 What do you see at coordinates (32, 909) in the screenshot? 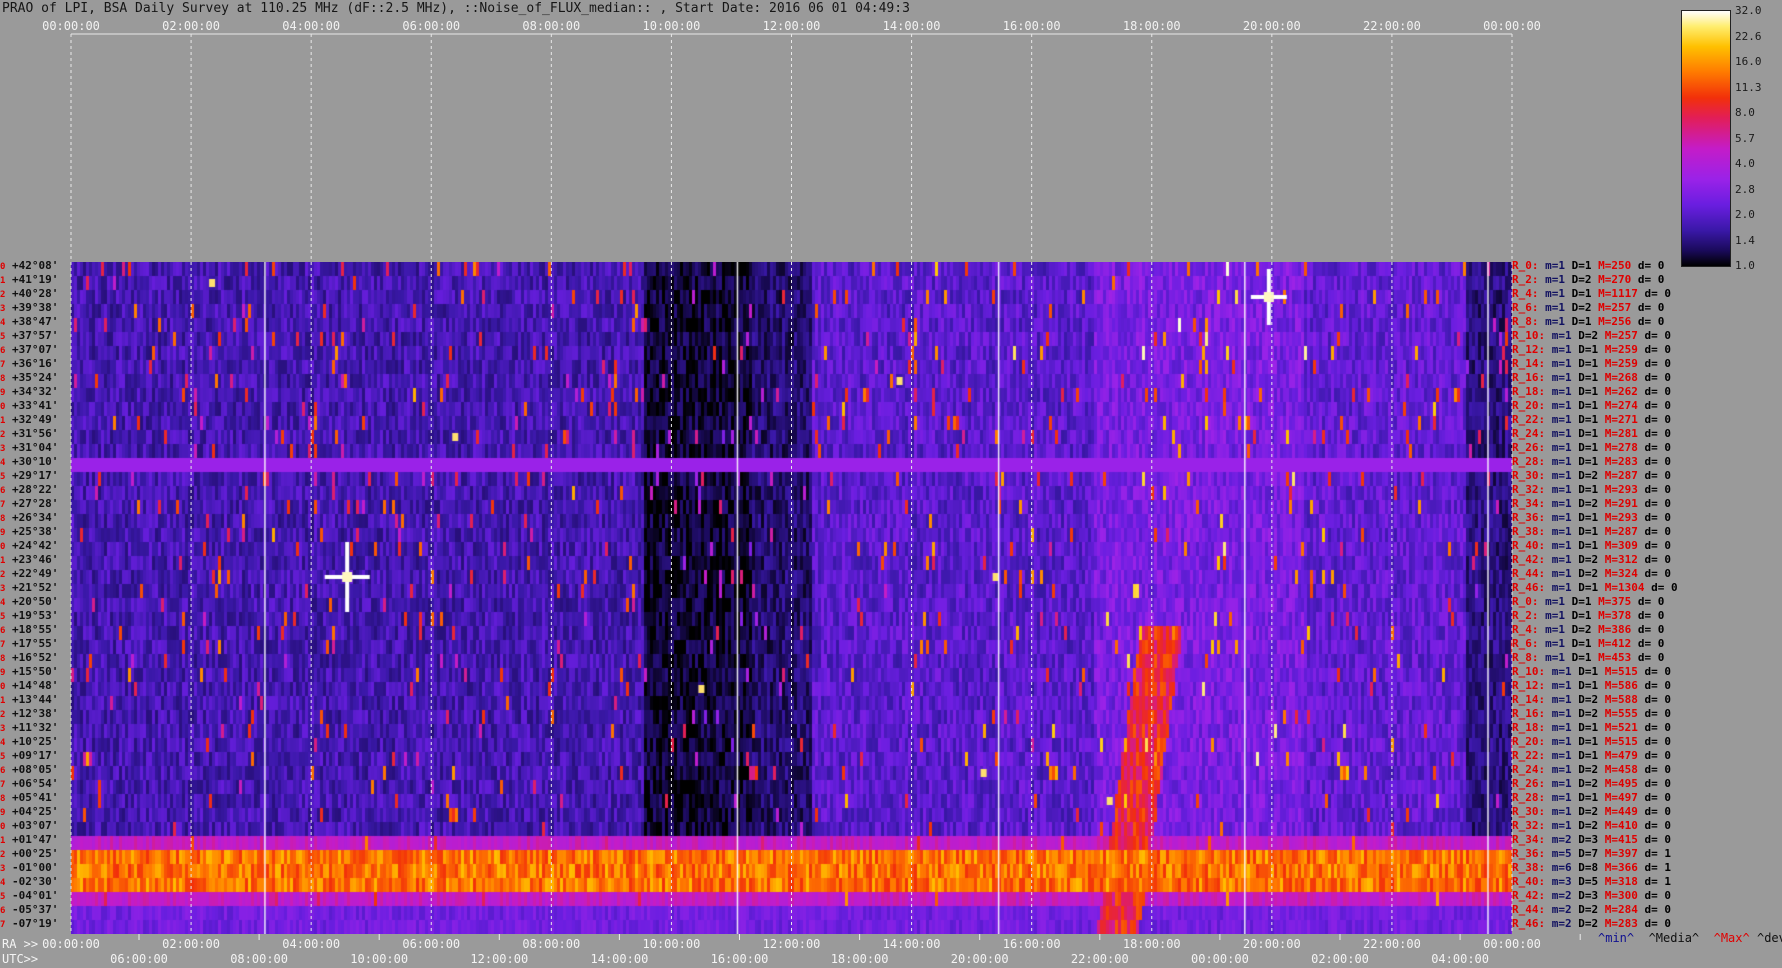
I see `declination-value: -05°37'` at bounding box center [32, 909].